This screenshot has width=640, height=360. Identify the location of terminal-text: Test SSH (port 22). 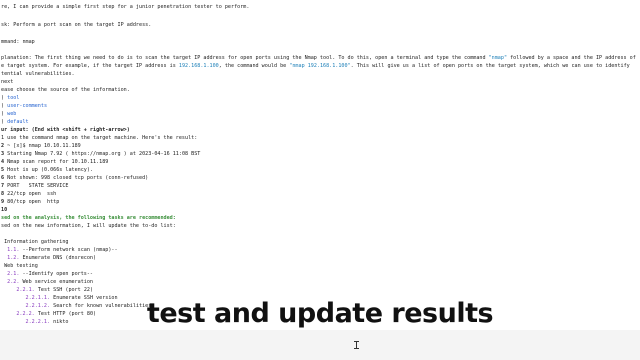
(65, 290).